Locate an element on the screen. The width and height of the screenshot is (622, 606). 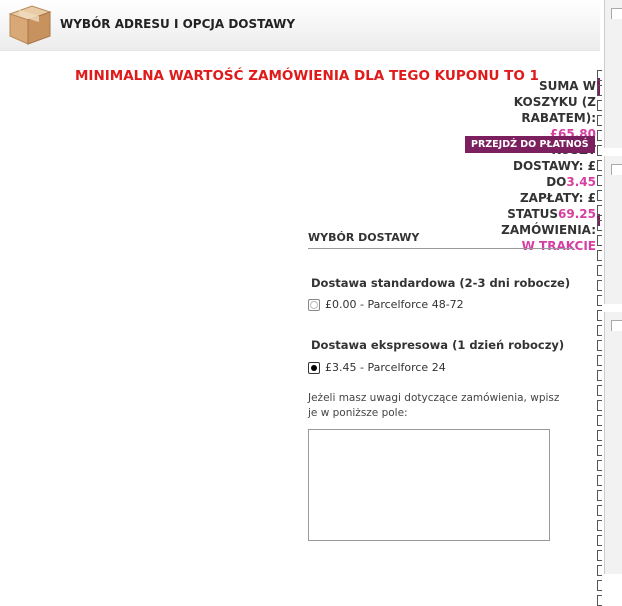
order-note-textarea is located at coordinates (429, 485).